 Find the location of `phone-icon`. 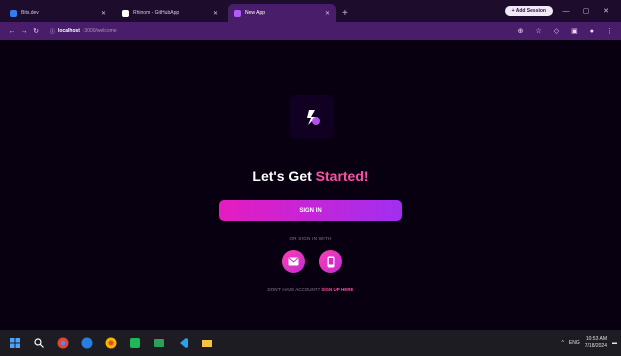

phone-icon is located at coordinates (330, 261).